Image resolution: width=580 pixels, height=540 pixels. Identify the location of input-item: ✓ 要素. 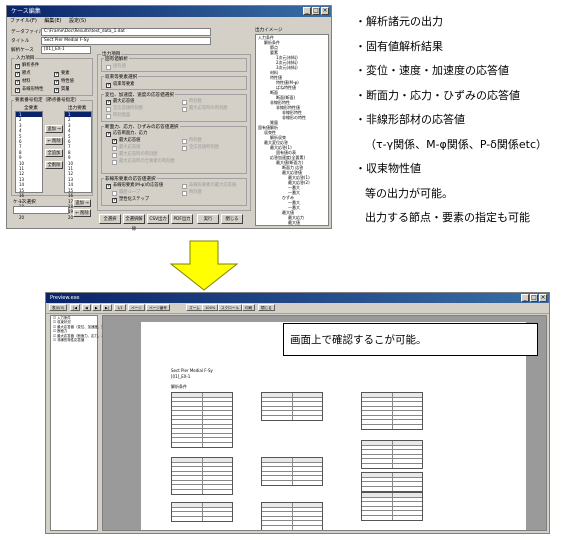
(62, 74).